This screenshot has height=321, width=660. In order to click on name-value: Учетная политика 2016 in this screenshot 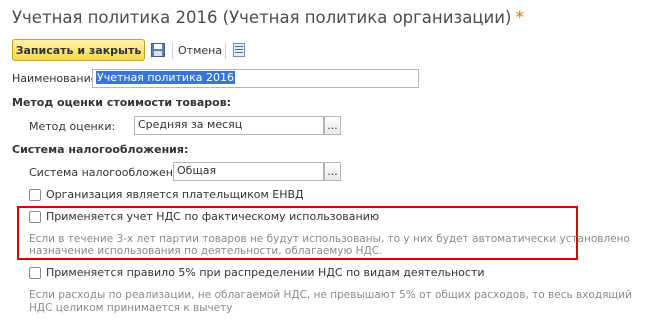, I will do `click(165, 77)`.